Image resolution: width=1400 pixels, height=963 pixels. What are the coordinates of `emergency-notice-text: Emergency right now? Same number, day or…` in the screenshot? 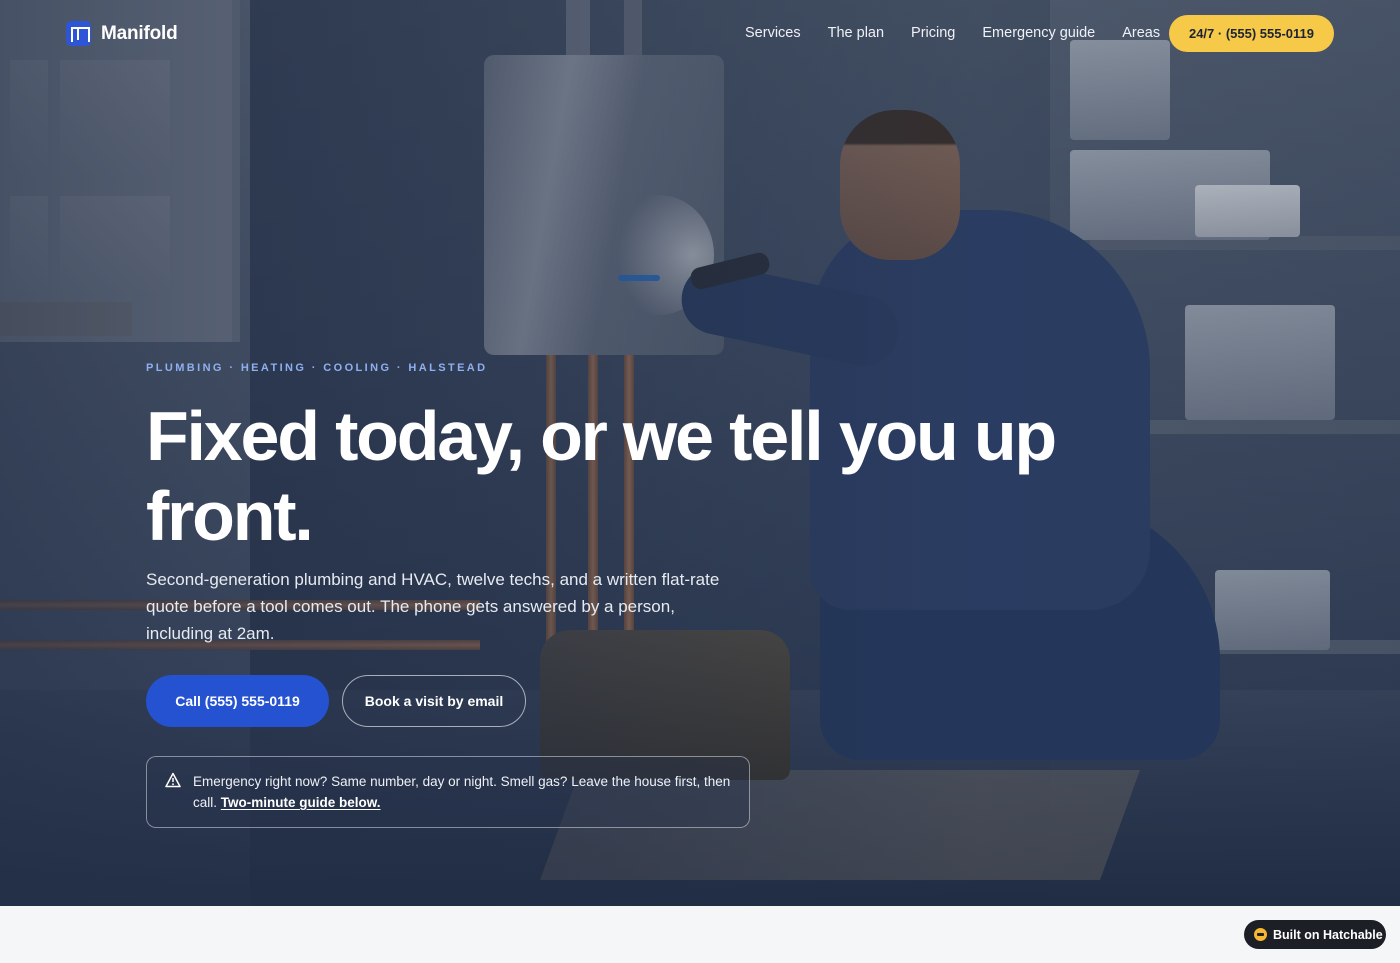 It's located at (463, 792).